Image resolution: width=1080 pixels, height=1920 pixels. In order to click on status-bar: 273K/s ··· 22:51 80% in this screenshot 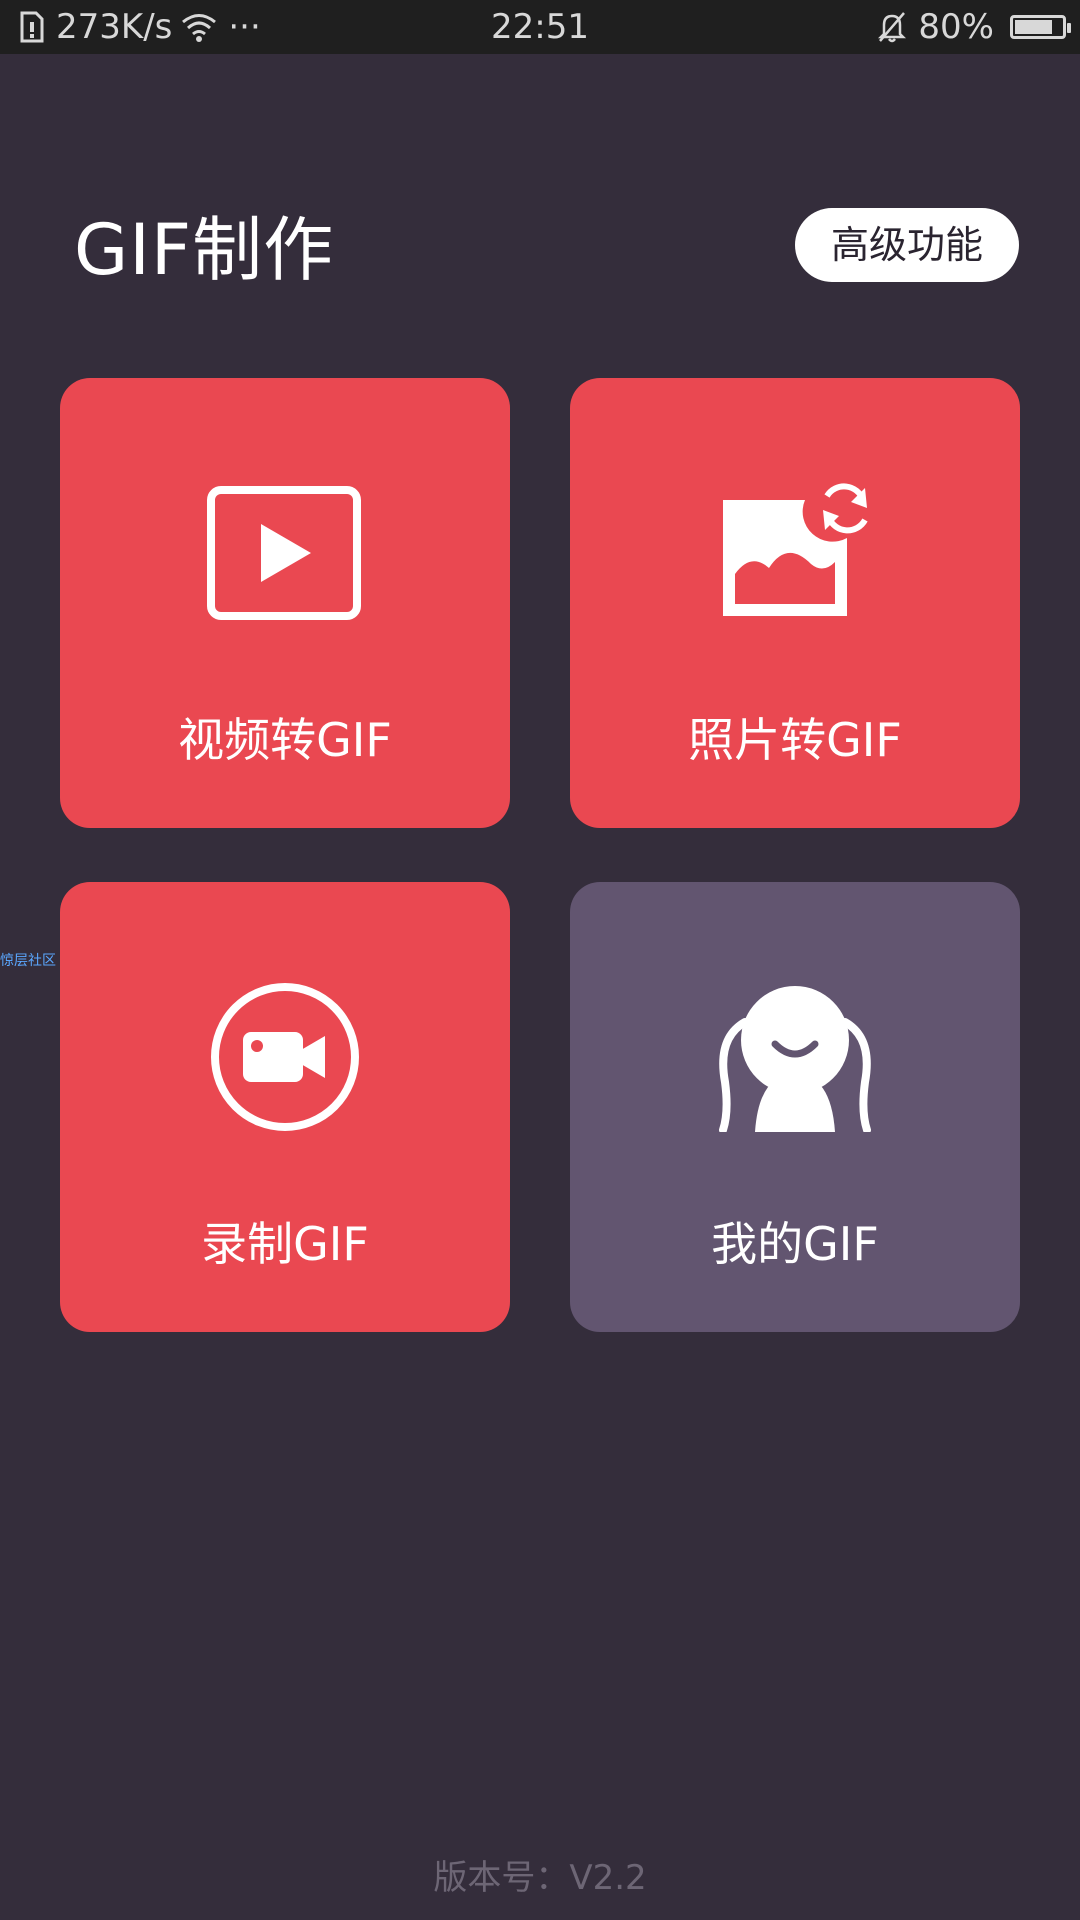, I will do `click(540, 27)`.